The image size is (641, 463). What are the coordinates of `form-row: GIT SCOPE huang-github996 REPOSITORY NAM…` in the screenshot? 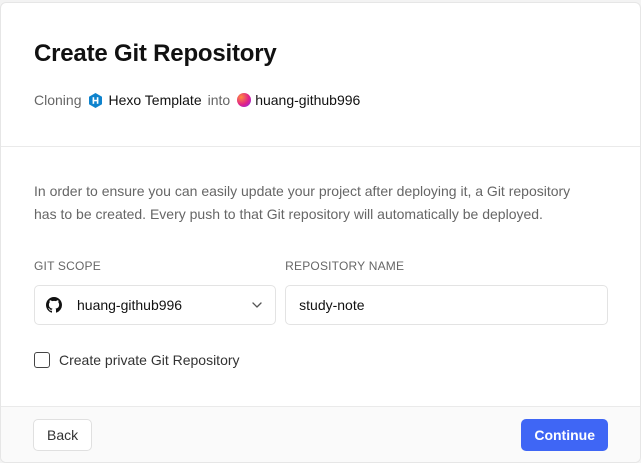 It's located at (321, 292).